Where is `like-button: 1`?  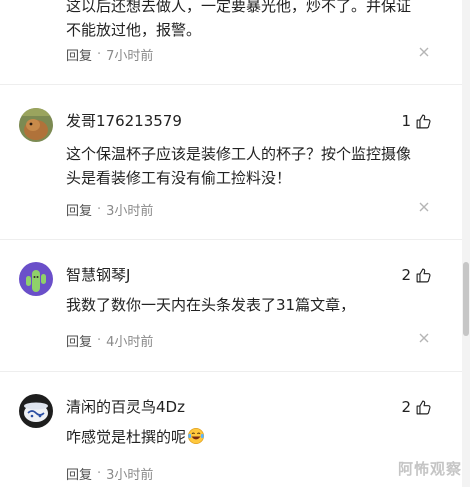 like-button: 1 is located at coordinates (416, 121).